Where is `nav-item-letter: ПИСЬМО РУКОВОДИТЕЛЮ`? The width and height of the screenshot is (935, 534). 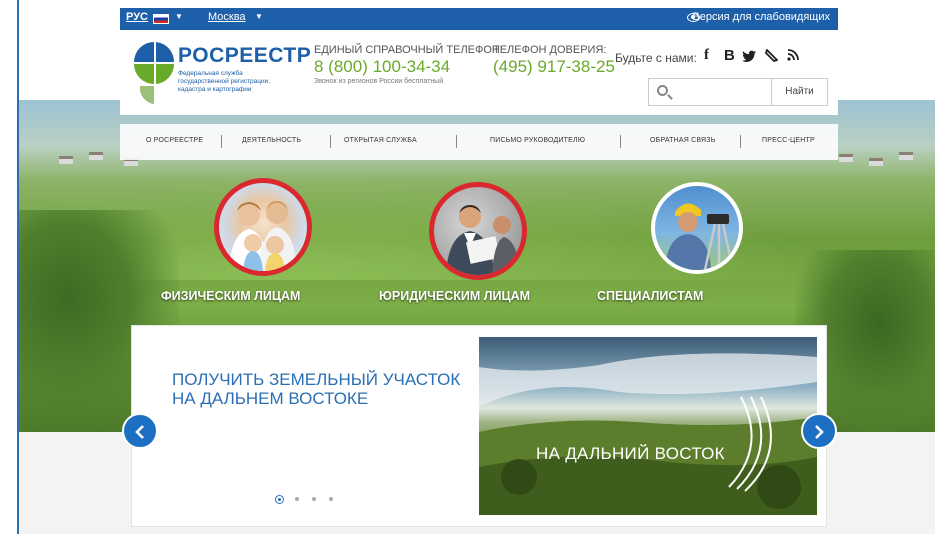
nav-item-letter: ПИСЬМО РУКОВОДИТЕЛЮ is located at coordinates (537, 140).